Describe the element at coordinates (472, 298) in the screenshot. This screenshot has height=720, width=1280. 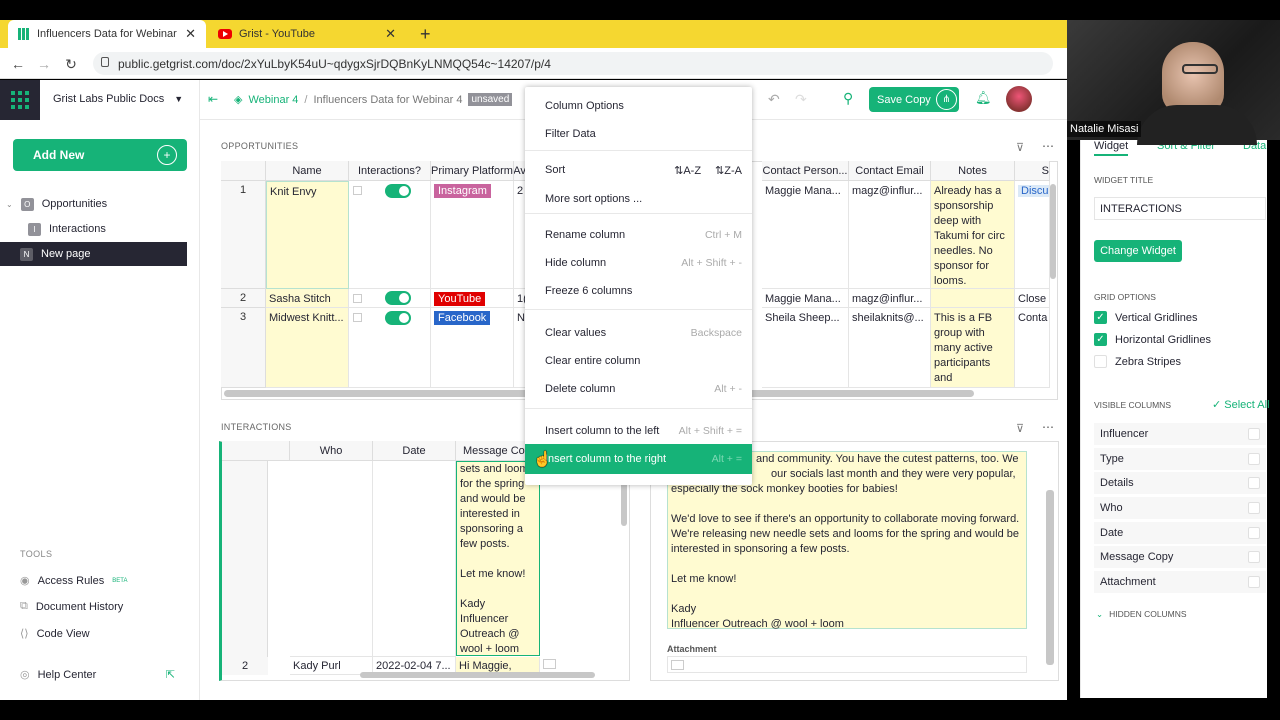
I see `table-cell: YouTube` at that location.